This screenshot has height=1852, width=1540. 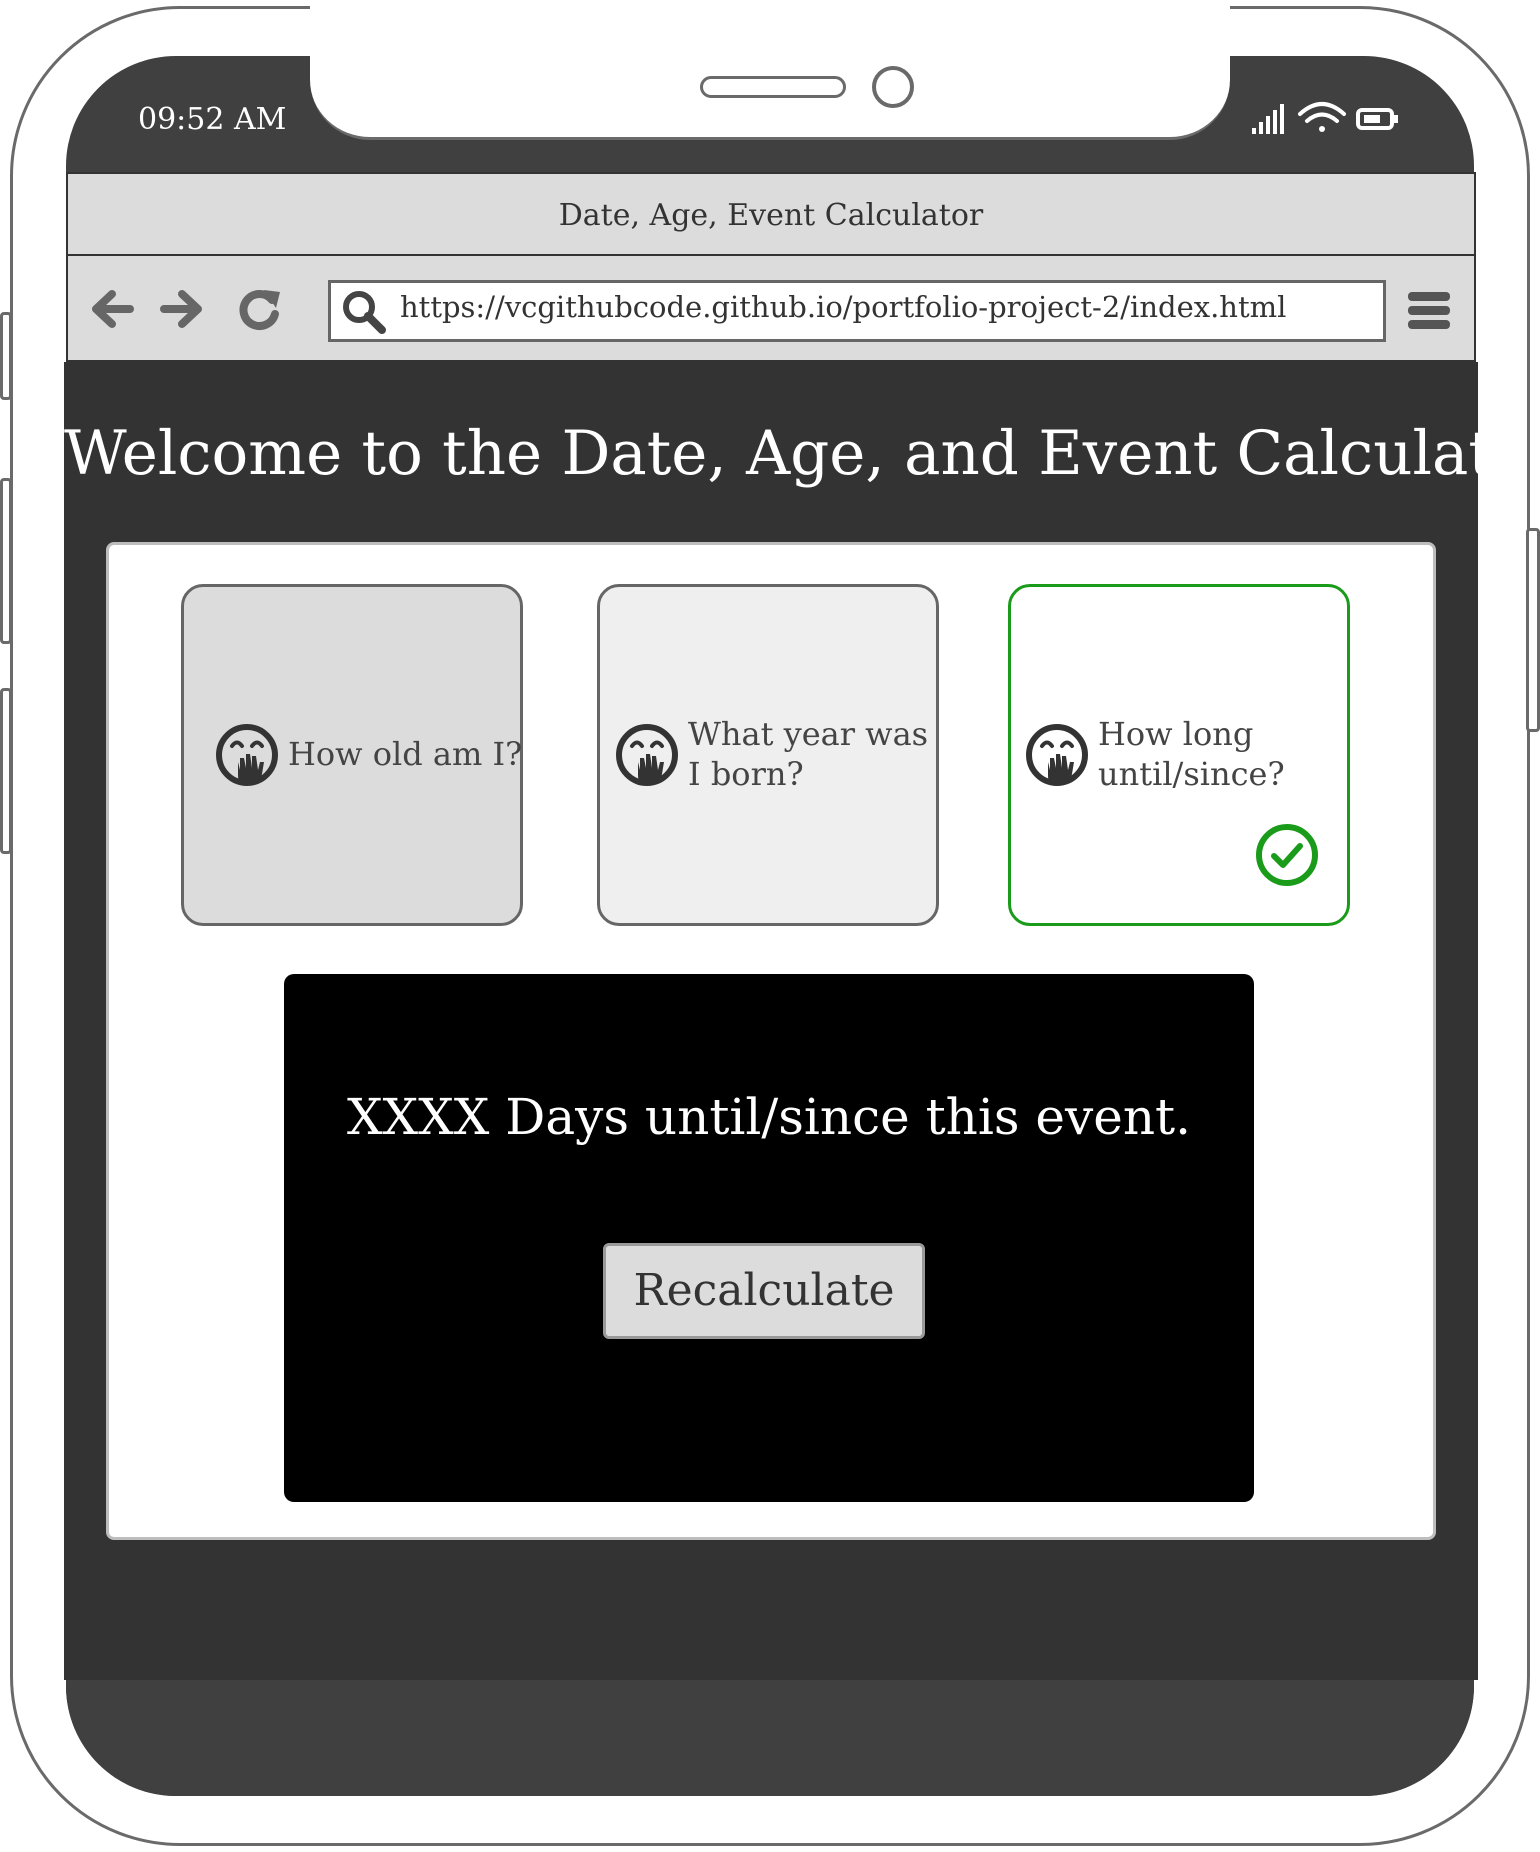 I want to click on reload-icon, so click(x=259, y=310).